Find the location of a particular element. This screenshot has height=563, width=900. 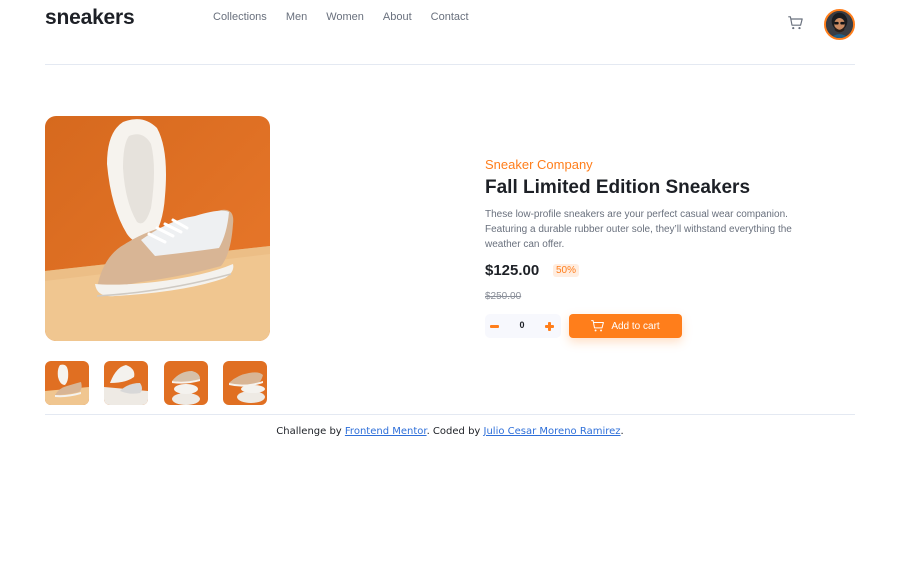

minus-icon is located at coordinates (496, 326).